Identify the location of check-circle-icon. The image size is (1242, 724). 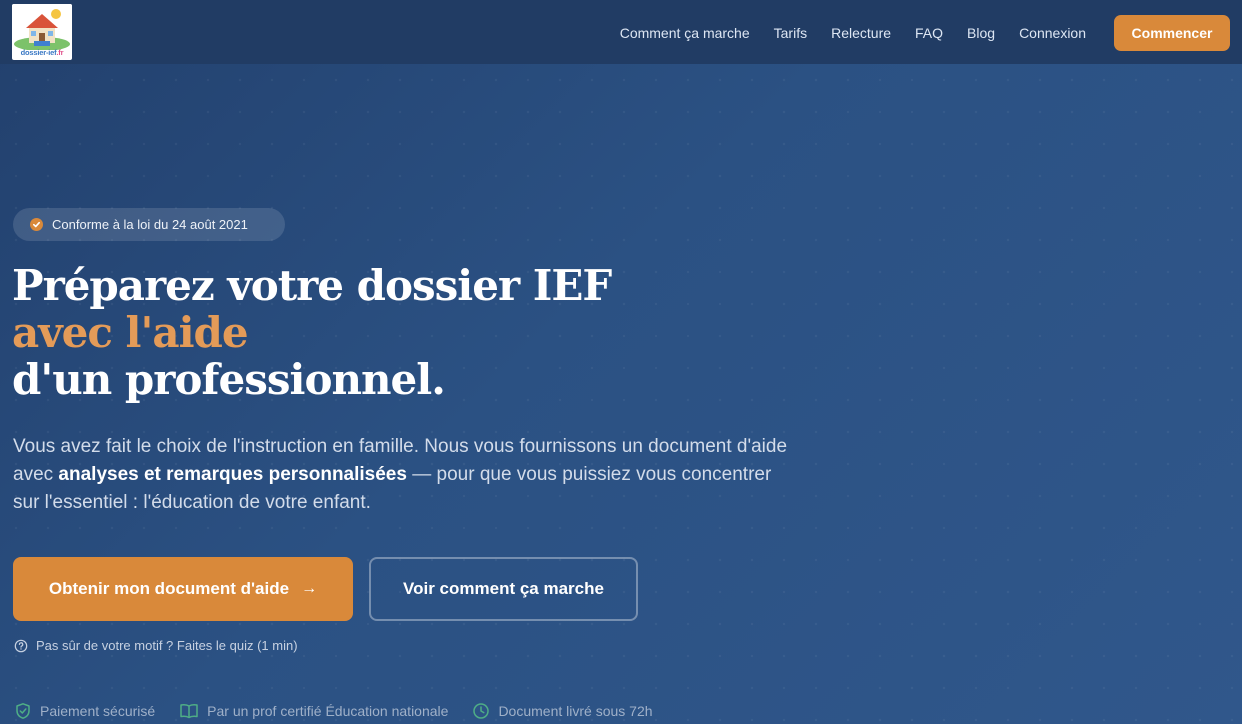
(36, 224).